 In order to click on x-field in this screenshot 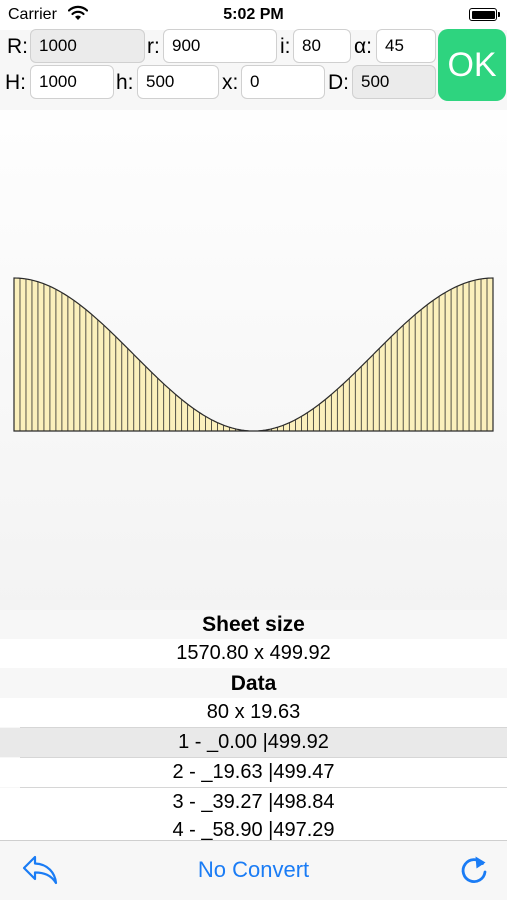, I will do `click(283, 82)`.